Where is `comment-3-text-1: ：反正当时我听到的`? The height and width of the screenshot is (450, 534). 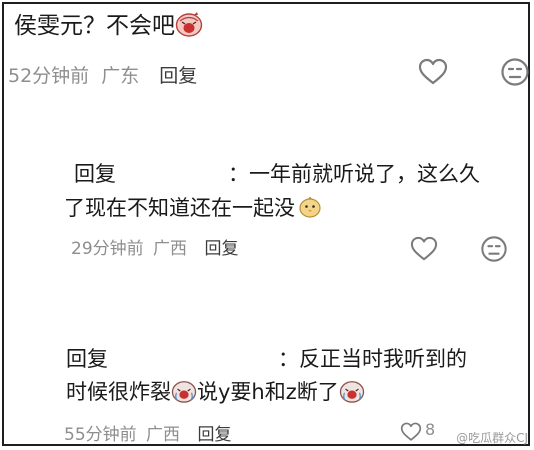
comment-3-text-1: ：反正当时我听到的 is located at coordinates (372, 359).